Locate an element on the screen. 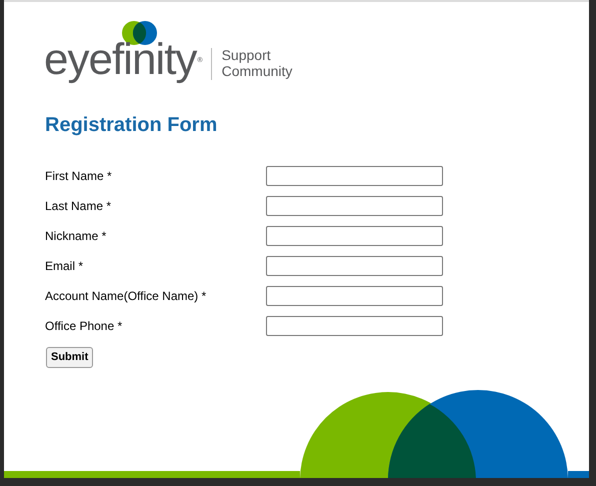 The height and width of the screenshot is (486, 596). field-label: Last Name * is located at coordinates (78, 206).